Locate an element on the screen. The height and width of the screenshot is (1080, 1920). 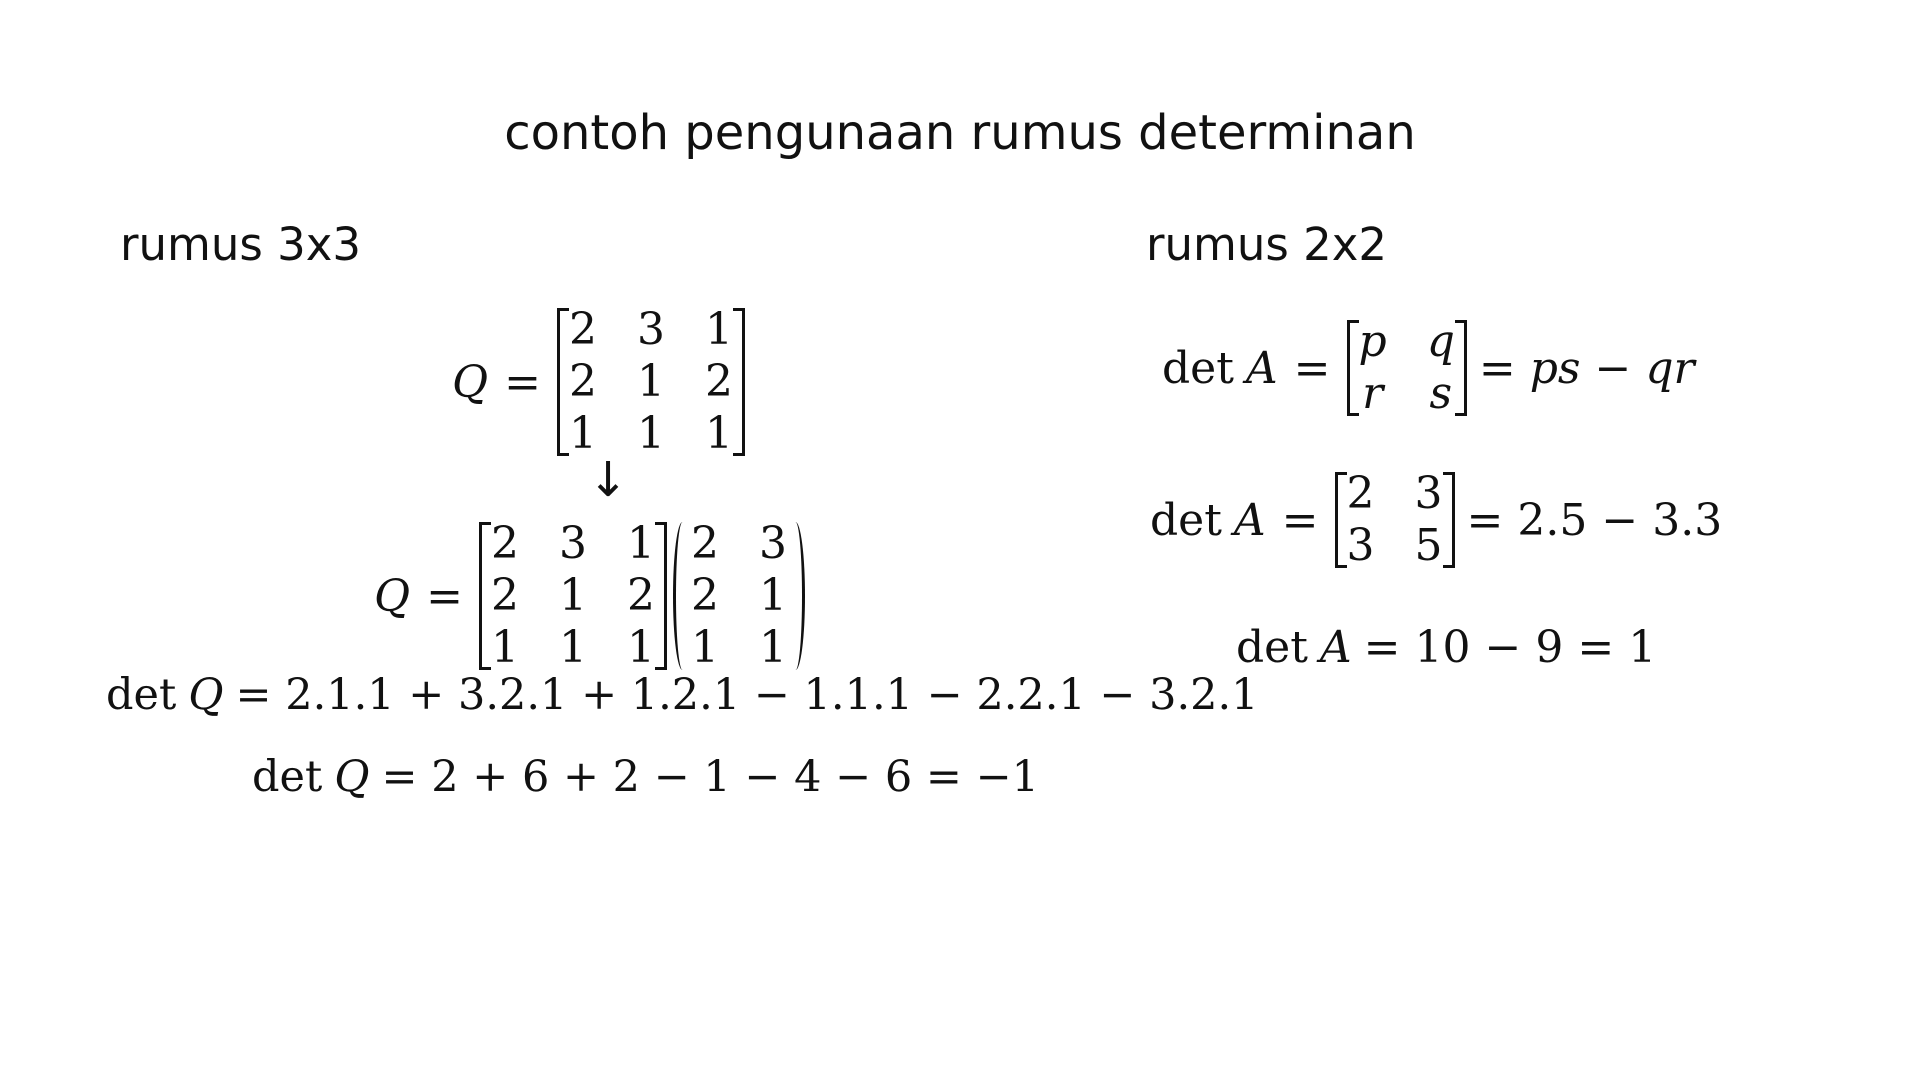
matrix-cell: r is located at coordinates (1373, 393).